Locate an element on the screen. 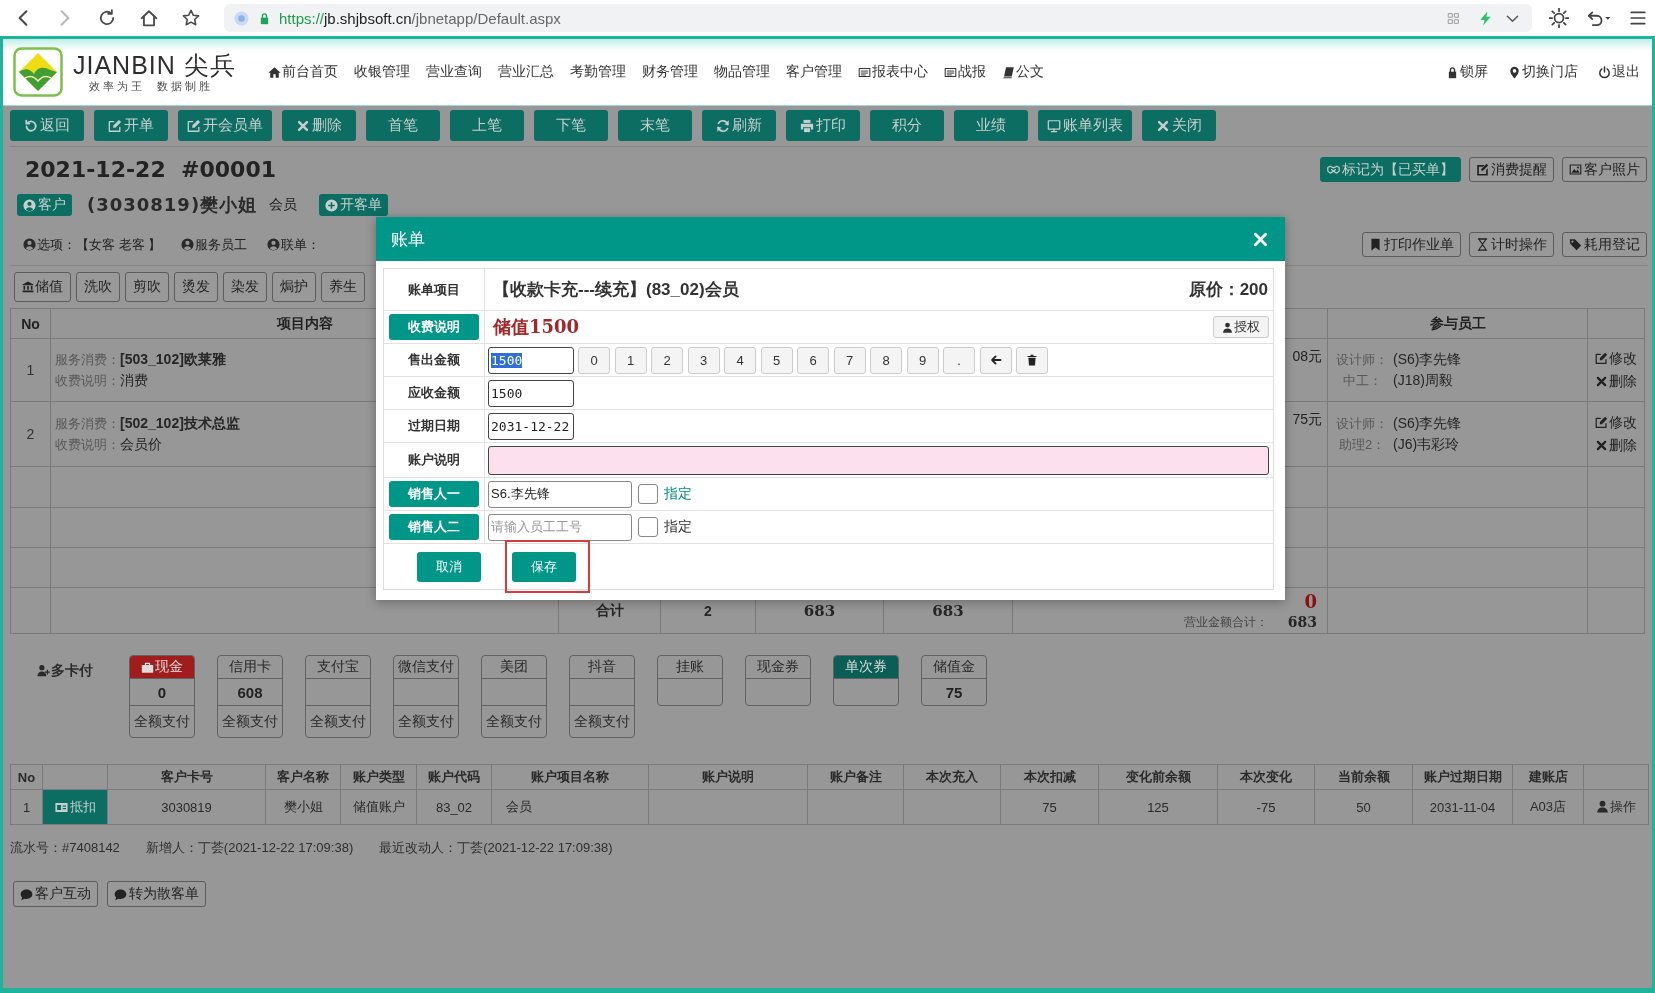 The width and height of the screenshot is (1655, 993). toolbar-button: 开会员单 is located at coordinates (225, 125).